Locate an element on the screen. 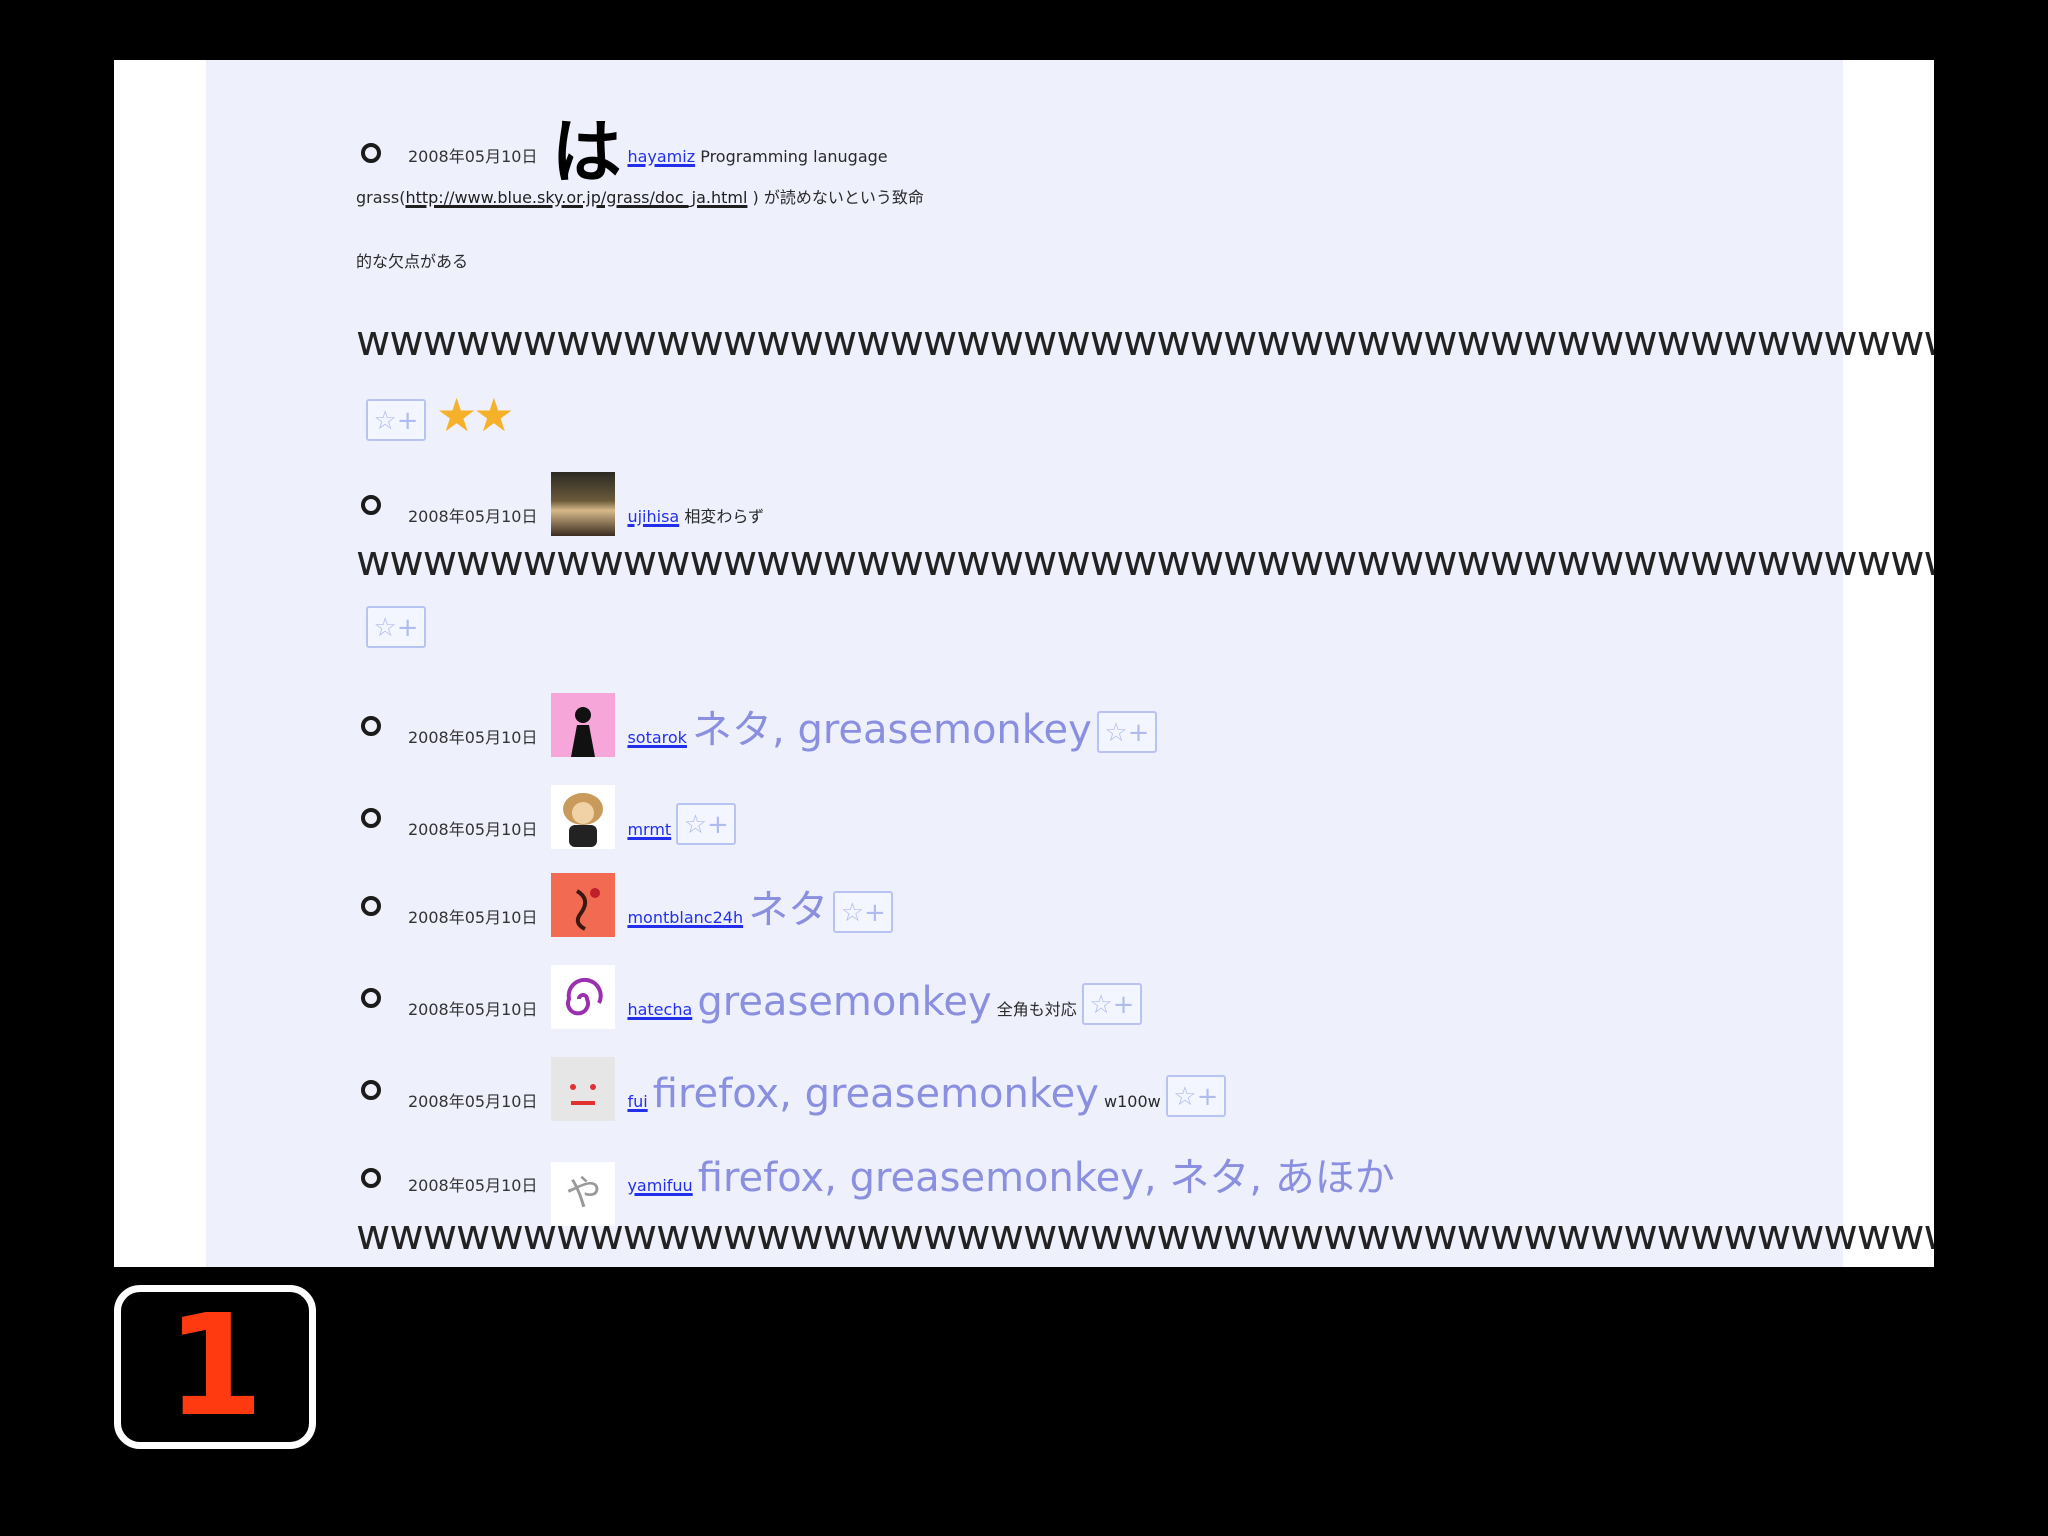 Image resolution: width=2048 pixels, height=1536 pixels. entry-tags: firefox, greasemonkey, ネタ, あほか is located at coordinates (1046, 1178).